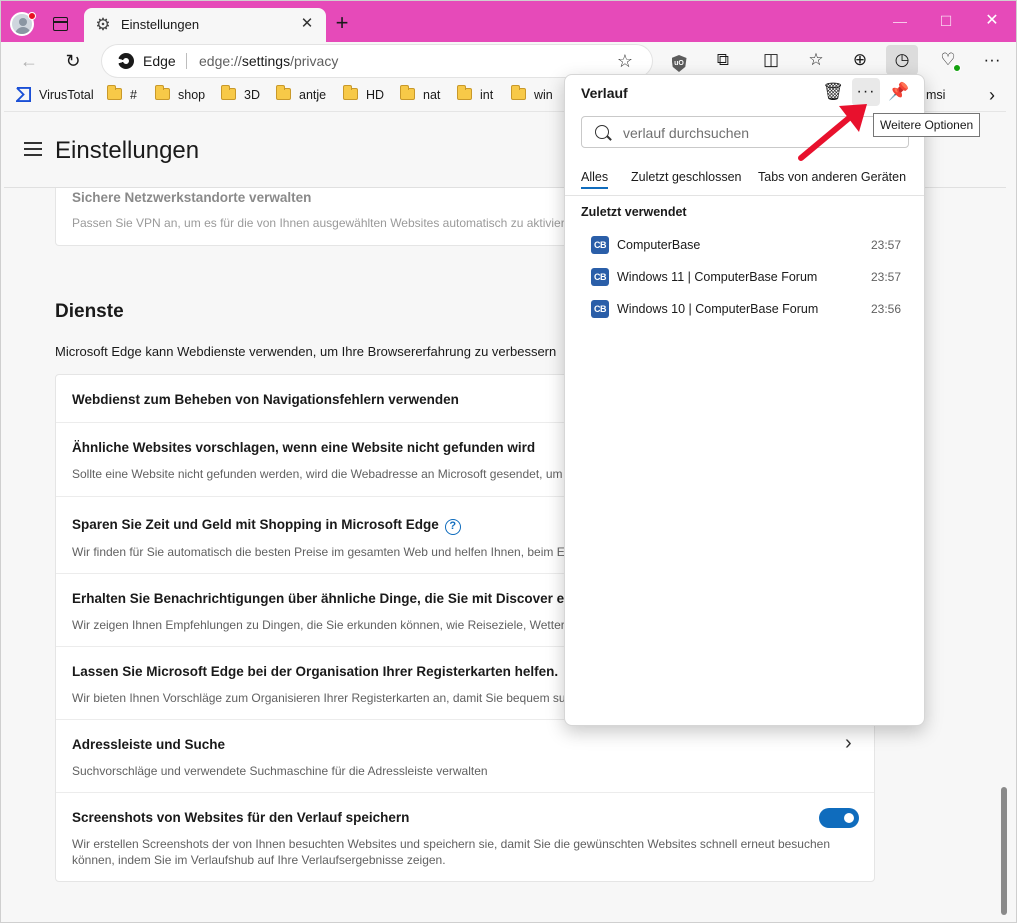  What do you see at coordinates (205, 25) in the screenshot?
I see `tab-settings: ⚙ Einstellungen ✕` at bounding box center [205, 25].